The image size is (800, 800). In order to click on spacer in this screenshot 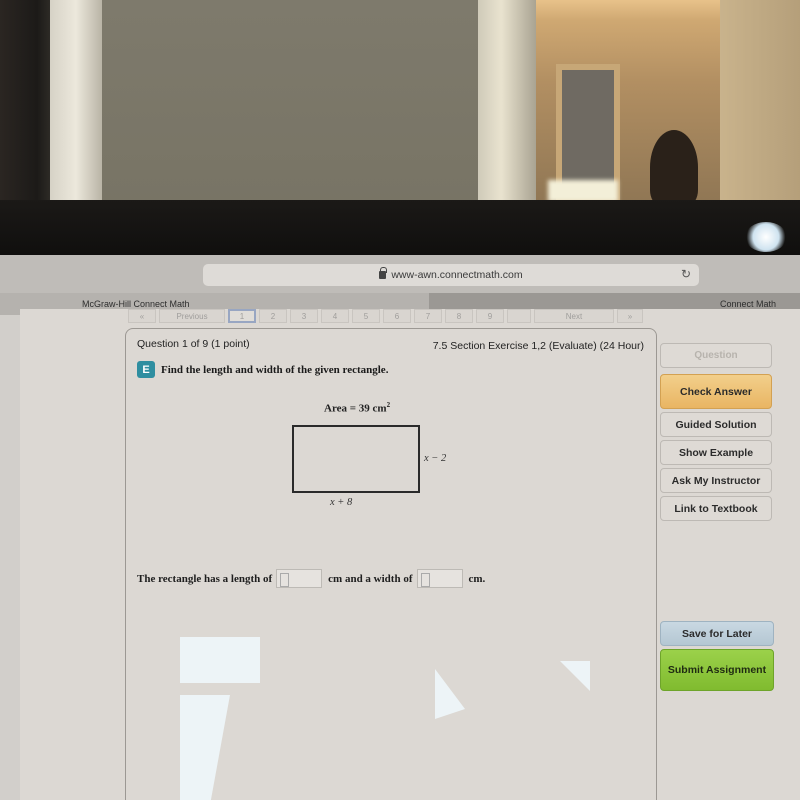, I will do `click(519, 316)`.